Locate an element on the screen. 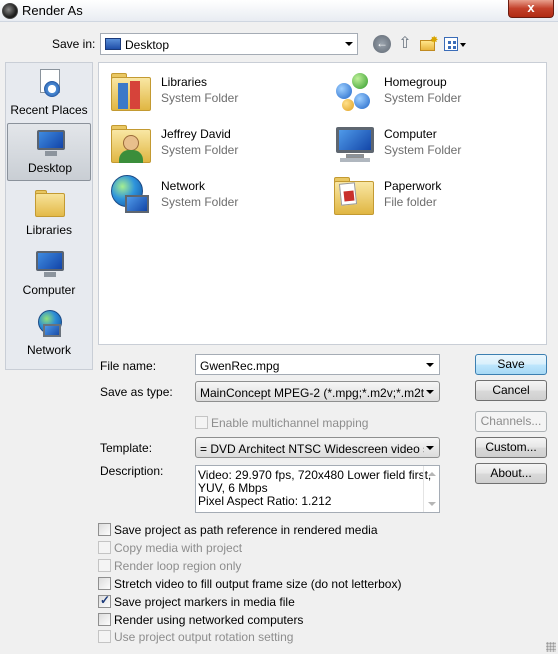 This screenshot has width=558, height=654. place-label: Recent Places is located at coordinates (49, 110).